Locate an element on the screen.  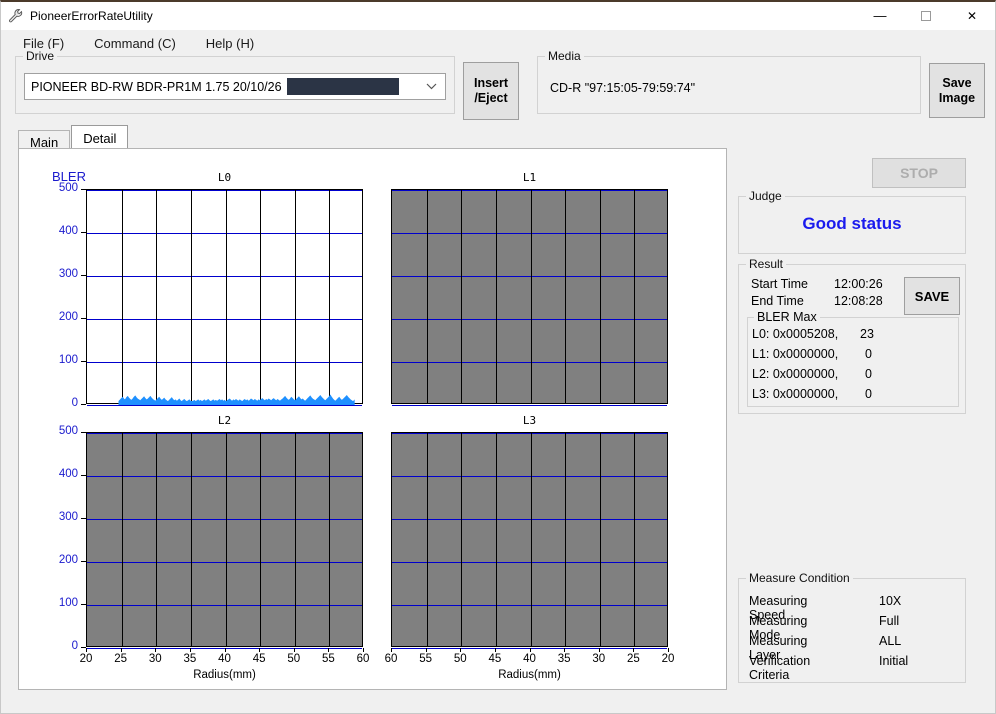
minimize-button: — is located at coordinates (880, 16).